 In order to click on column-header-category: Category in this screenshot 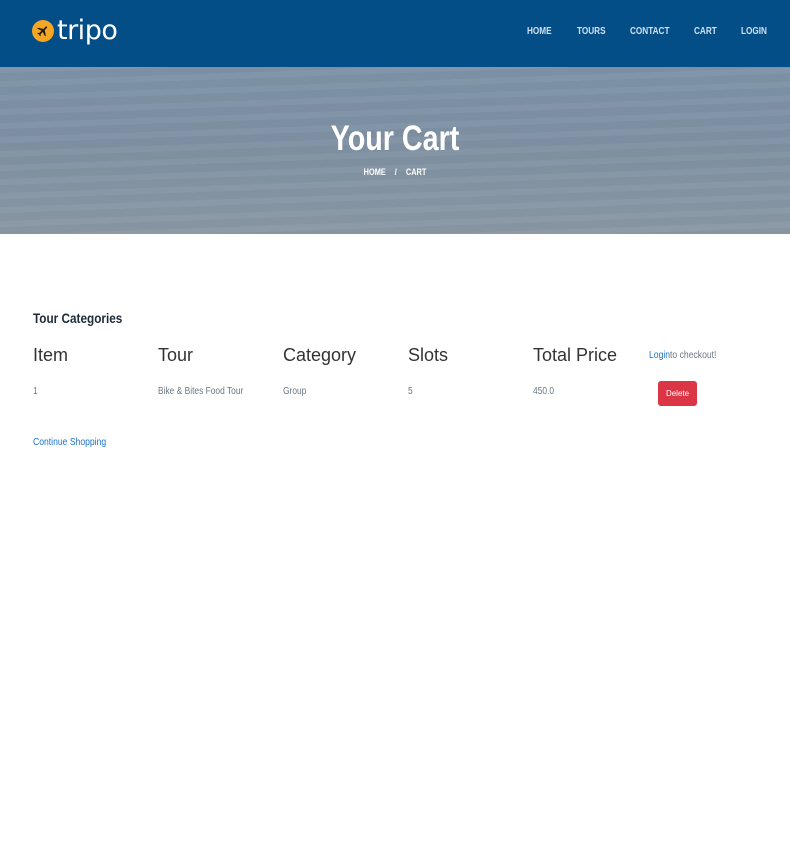, I will do `click(320, 355)`.